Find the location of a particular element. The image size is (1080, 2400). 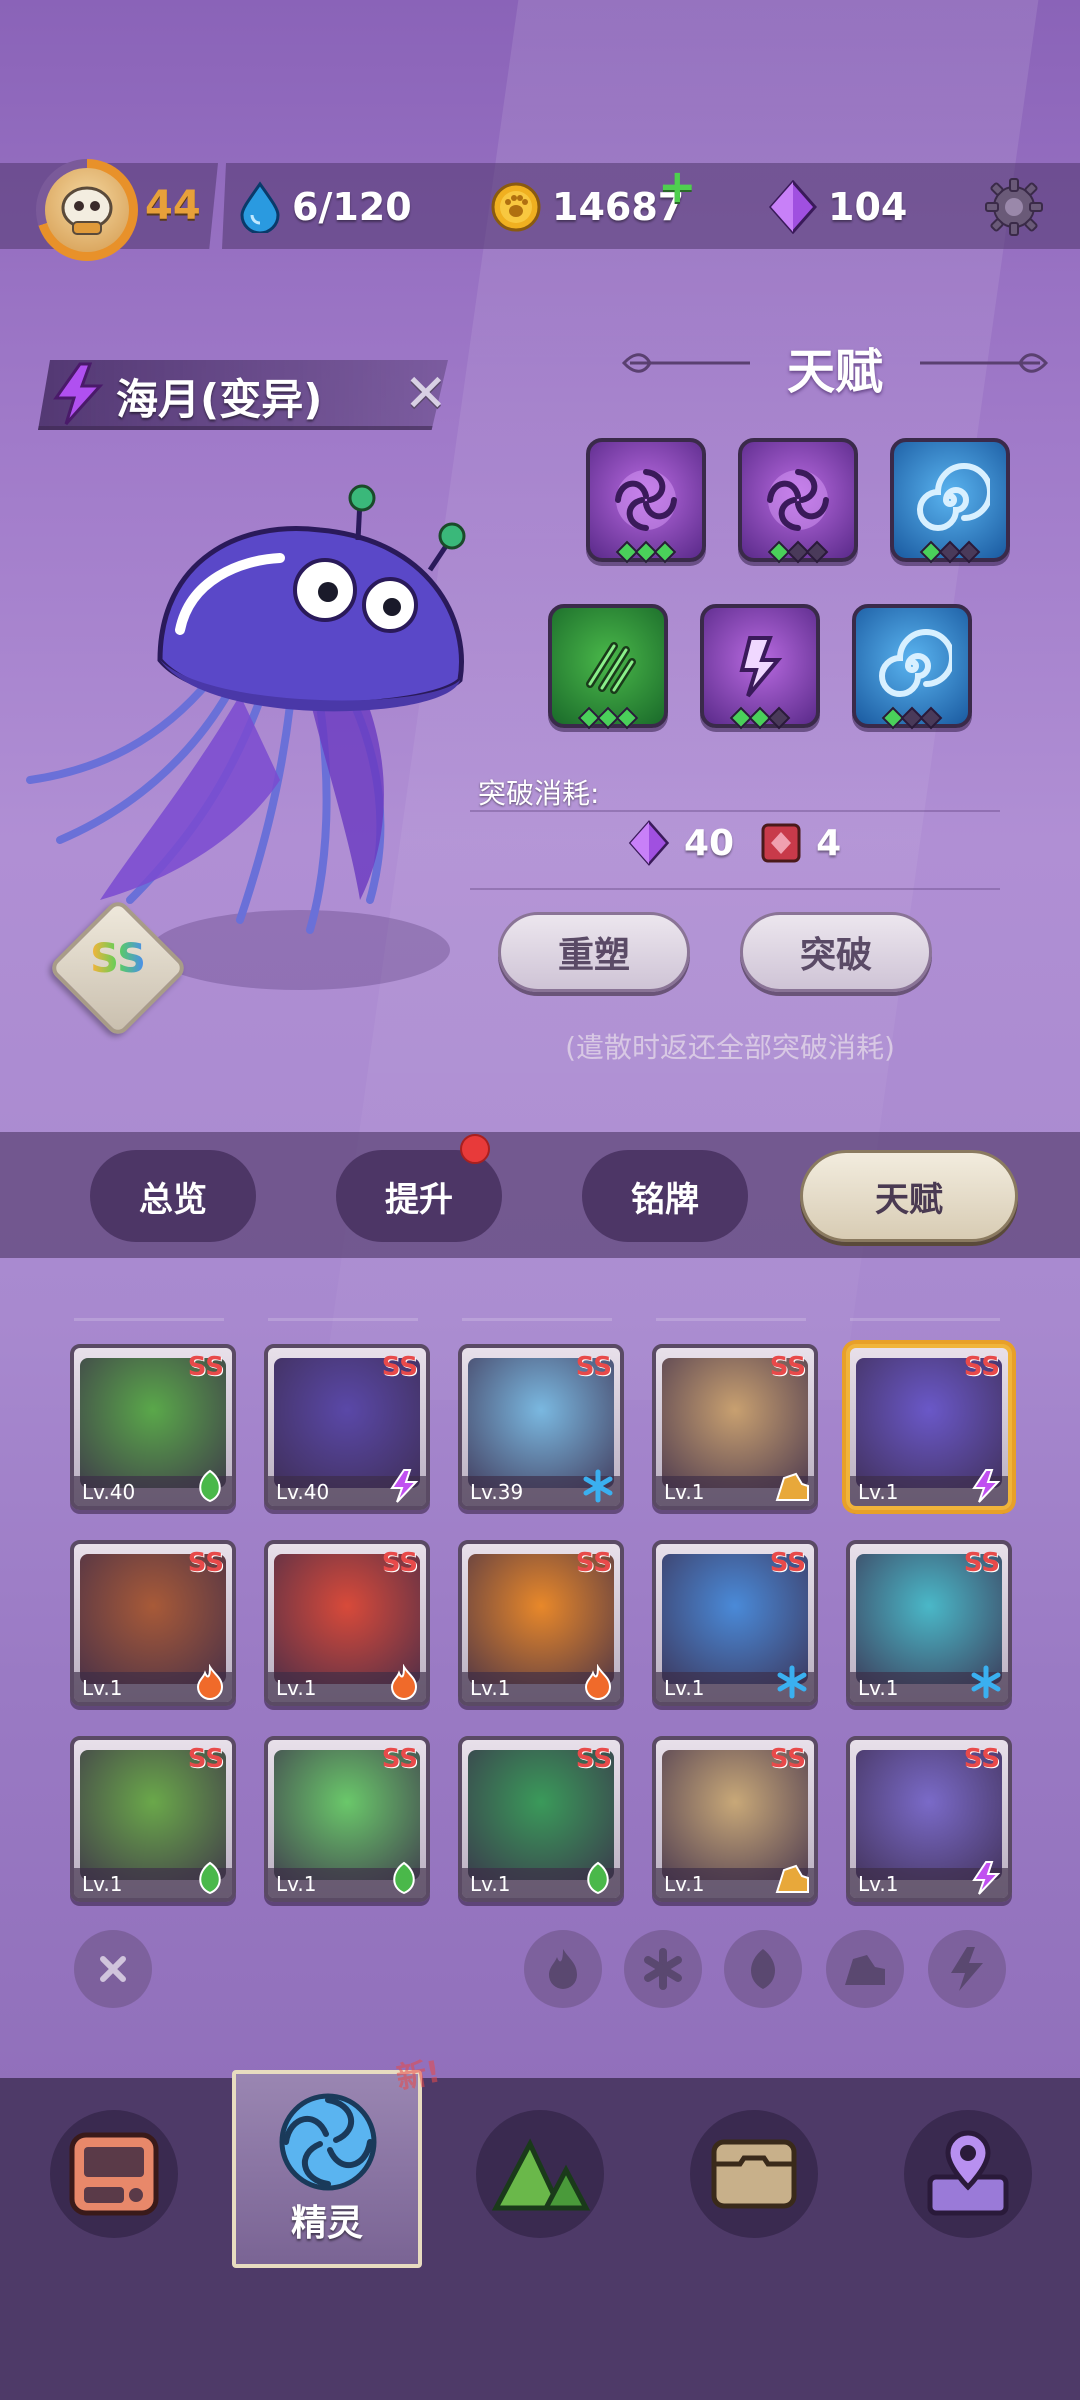

lightning-talent-icon is located at coordinates (761, 667).